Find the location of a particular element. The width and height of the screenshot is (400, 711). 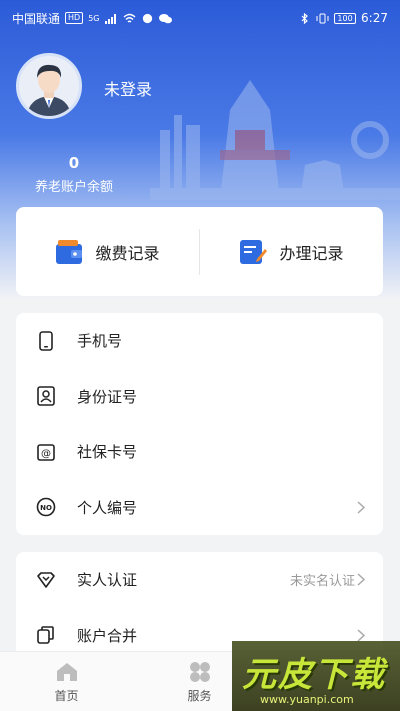

pension-balance-value: 0 is located at coordinates (74, 163).